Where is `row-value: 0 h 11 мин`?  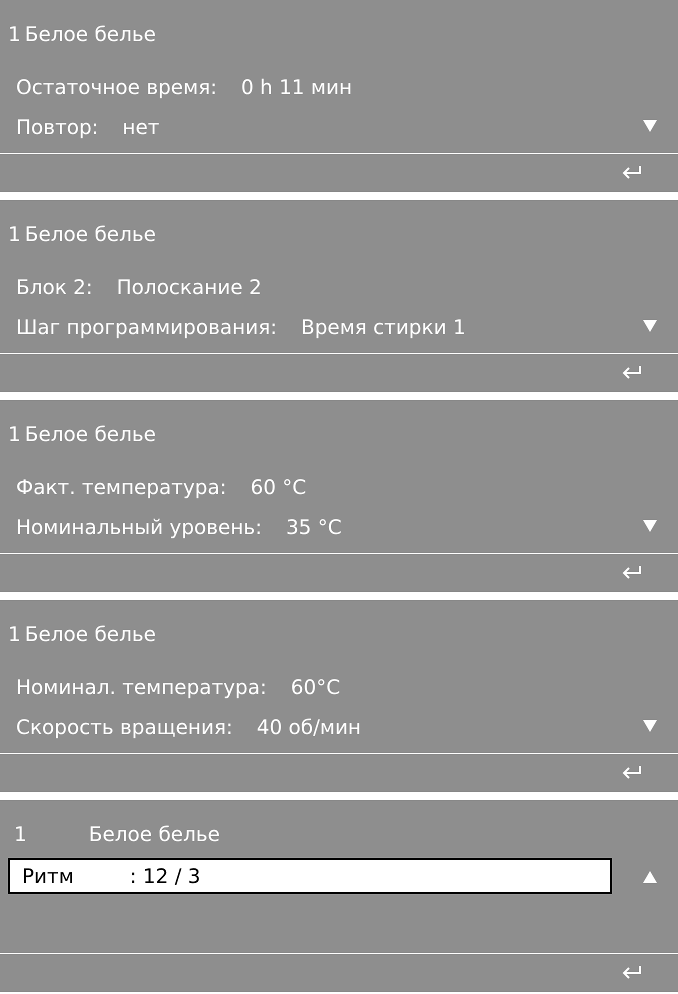
row-value: 0 h 11 мин is located at coordinates (296, 87).